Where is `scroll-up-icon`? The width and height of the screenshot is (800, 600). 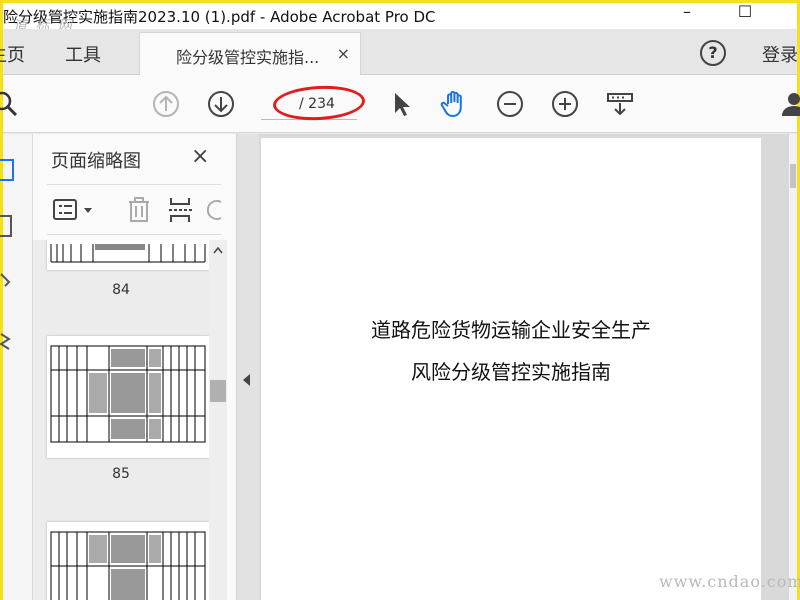 scroll-up-icon is located at coordinates (218, 250).